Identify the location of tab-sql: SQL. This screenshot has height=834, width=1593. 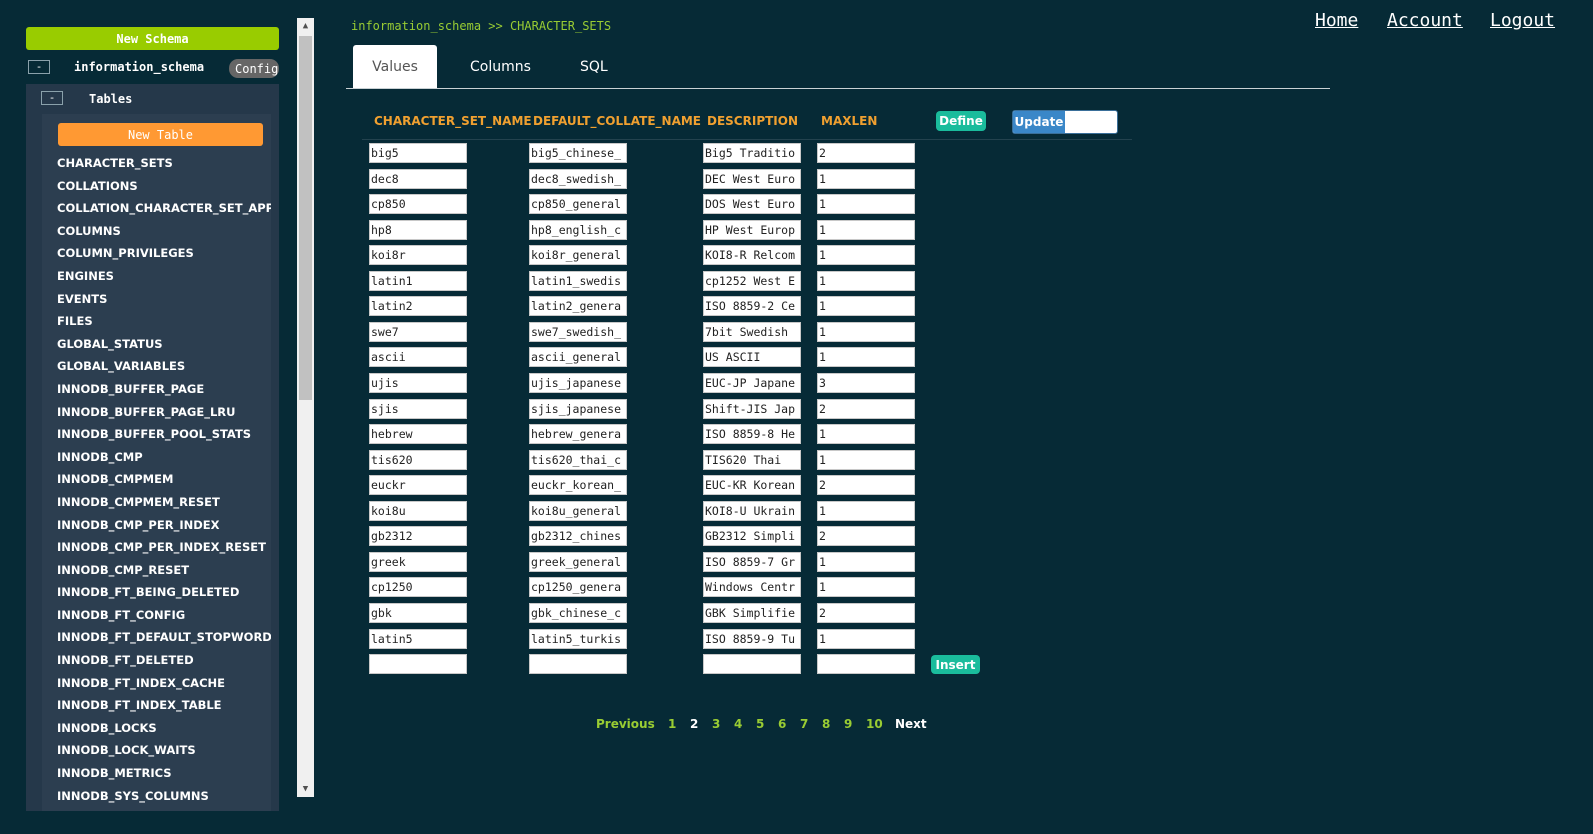
(594, 67).